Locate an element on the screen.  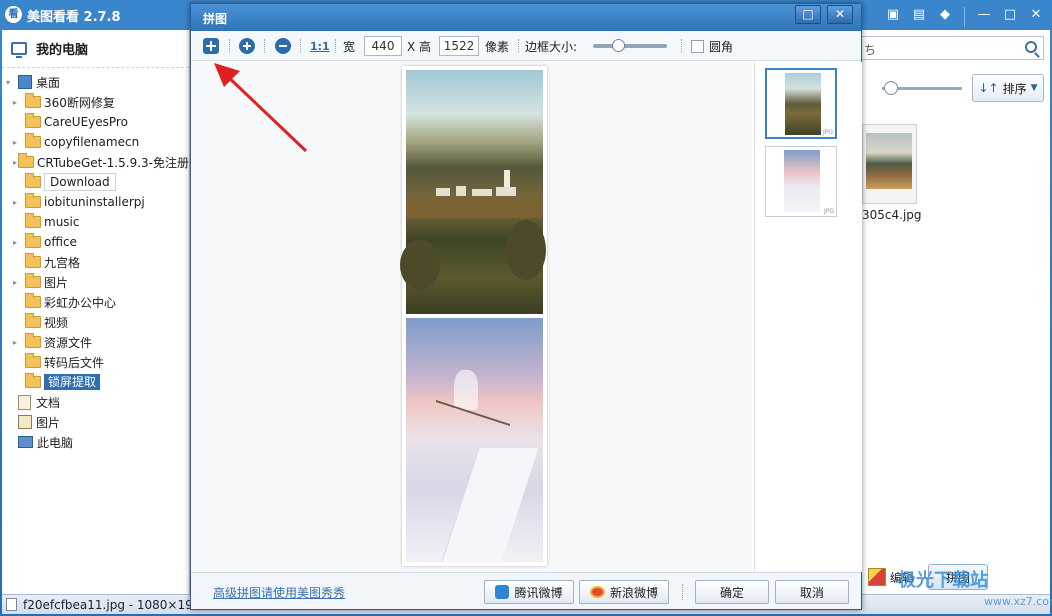
tree-item: 转码后文件 is located at coordinates (95, 362).